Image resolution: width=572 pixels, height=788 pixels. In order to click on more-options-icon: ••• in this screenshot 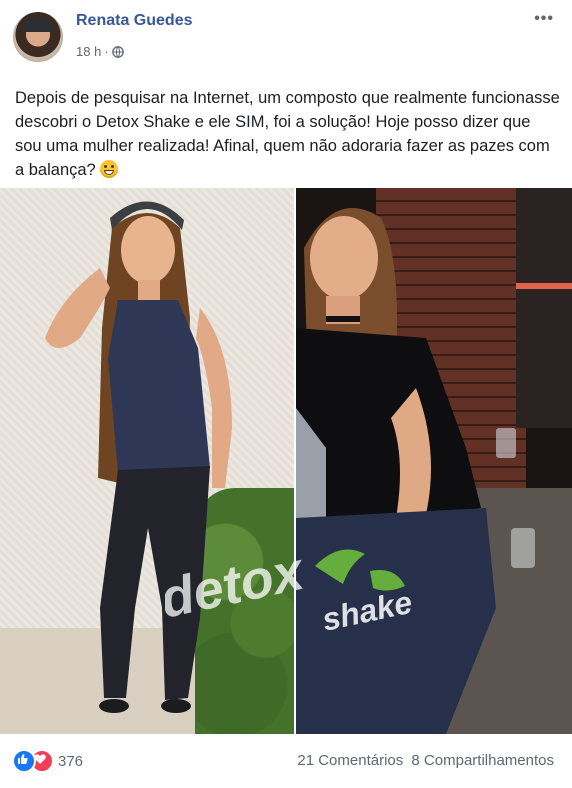, I will do `click(544, 19)`.